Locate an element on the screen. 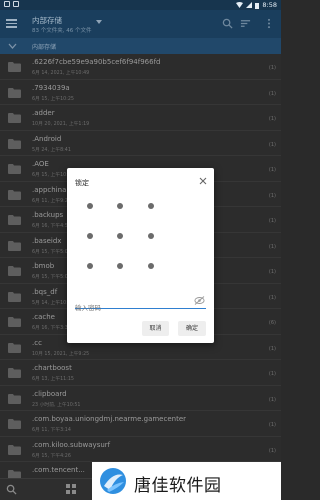 The image size is (320, 500). pattern-lock-grid is located at coordinates (132, 248).